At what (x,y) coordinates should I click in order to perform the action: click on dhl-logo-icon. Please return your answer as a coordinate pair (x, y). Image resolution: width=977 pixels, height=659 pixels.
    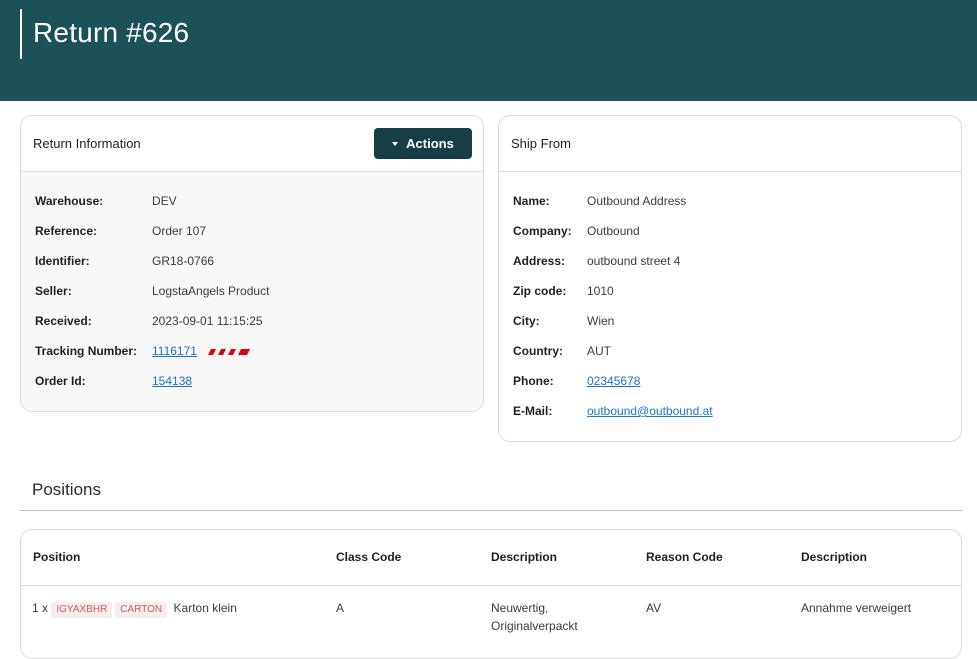
    Looking at the image, I should click on (229, 351).